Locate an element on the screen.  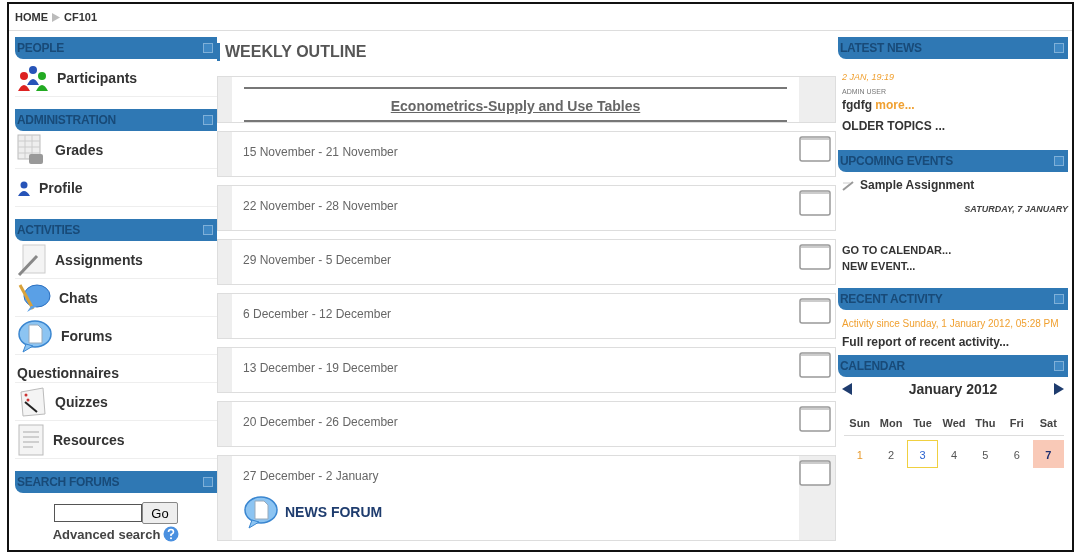
block-title: ADMINISTRATION is located at coordinates (66, 120).